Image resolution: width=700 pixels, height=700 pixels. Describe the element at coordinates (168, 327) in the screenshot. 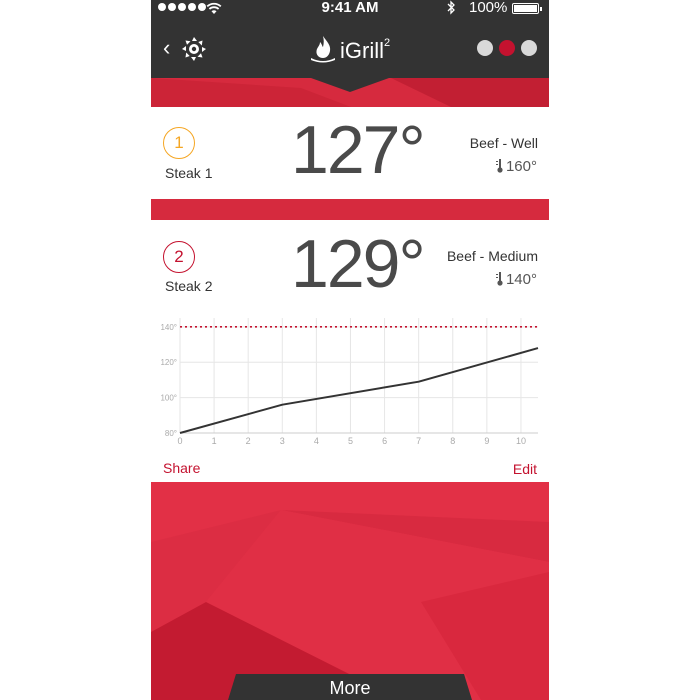

I see `y-tick-label: 140°` at that location.